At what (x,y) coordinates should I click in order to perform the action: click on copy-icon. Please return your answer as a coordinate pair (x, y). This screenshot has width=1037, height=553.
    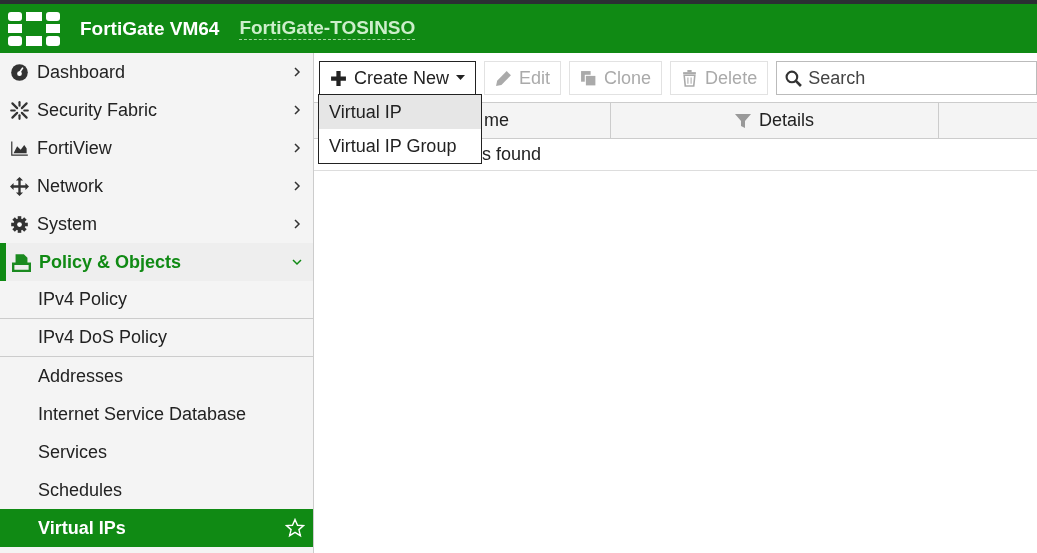
    Looking at the image, I should click on (589, 78).